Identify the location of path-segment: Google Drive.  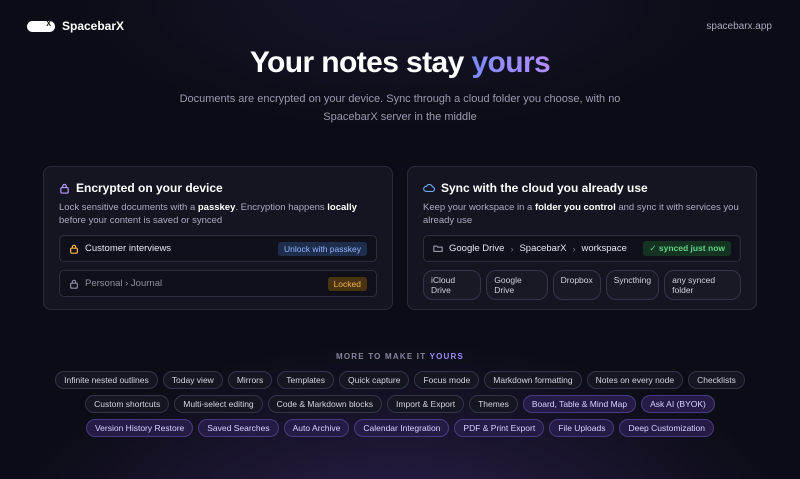
(477, 248).